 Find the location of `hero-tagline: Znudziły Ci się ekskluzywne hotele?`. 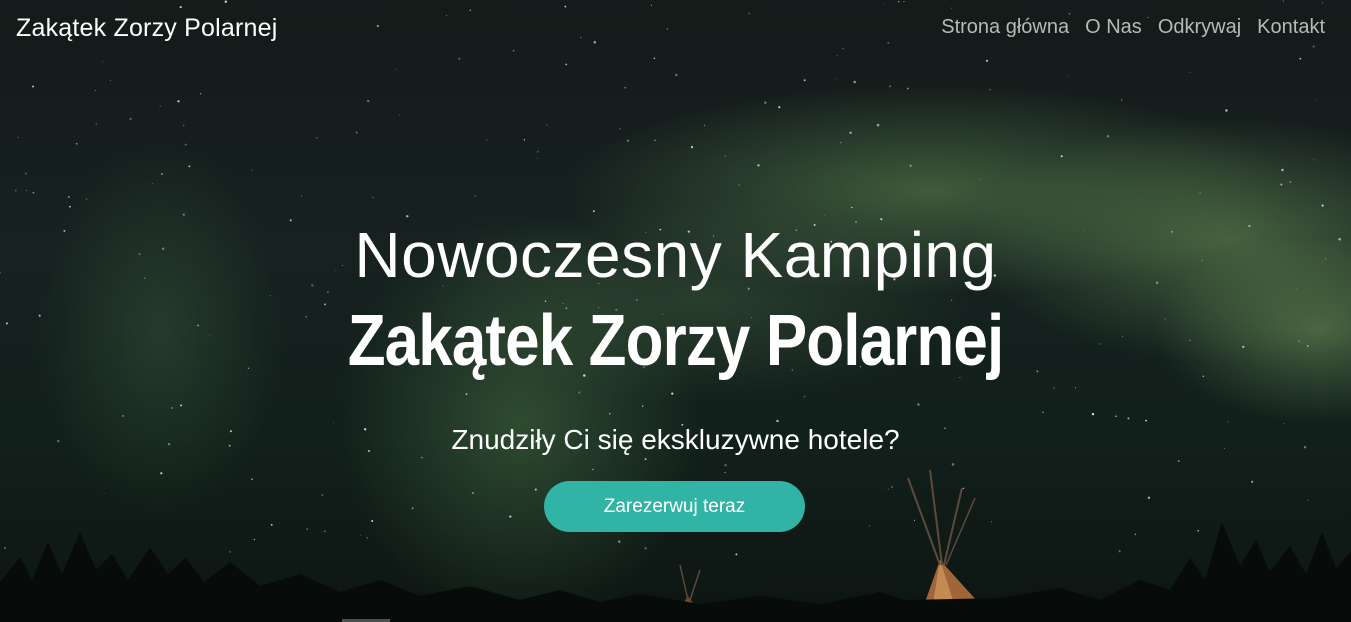

hero-tagline: Znudziły Ci się ekskluzywne hotele? is located at coordinates (675, 439).